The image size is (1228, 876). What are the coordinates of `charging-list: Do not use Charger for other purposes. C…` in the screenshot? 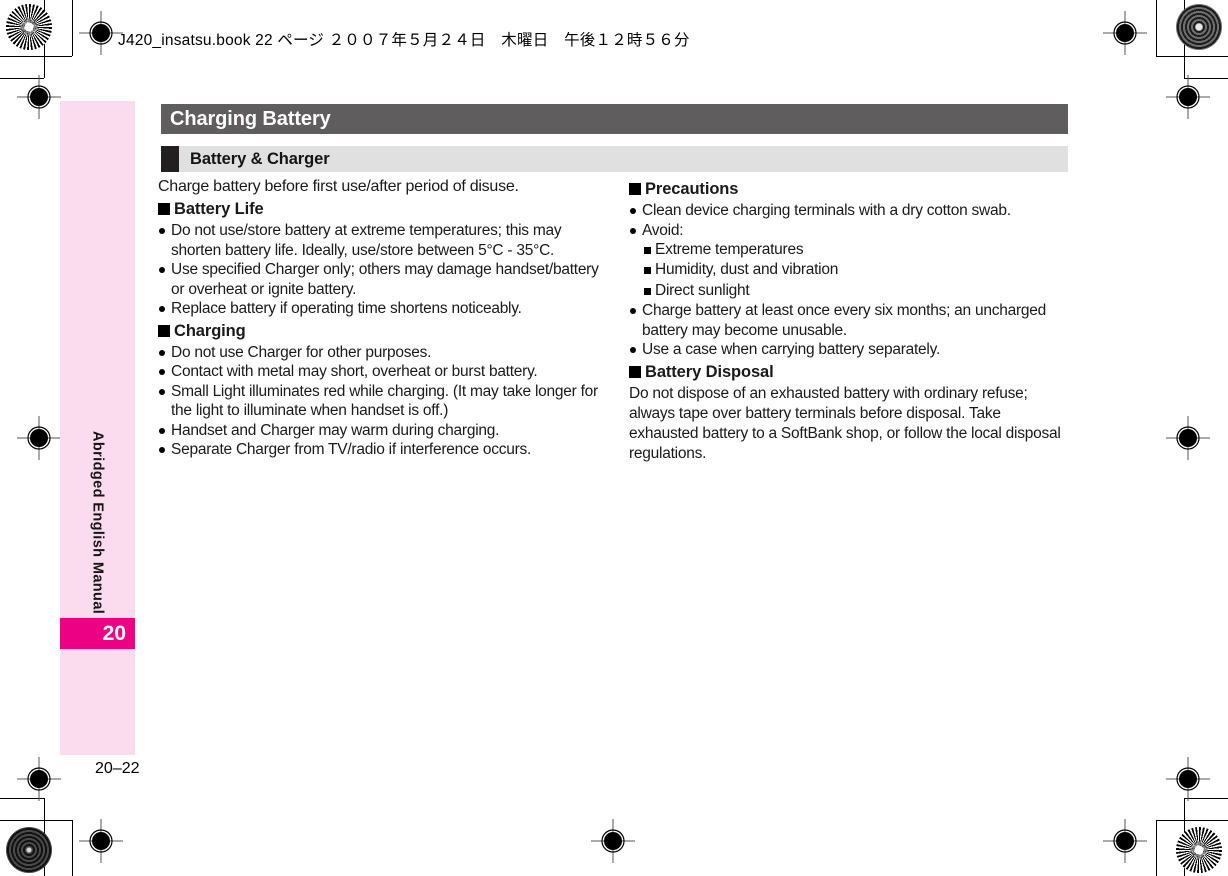 It's located at (378, 401).